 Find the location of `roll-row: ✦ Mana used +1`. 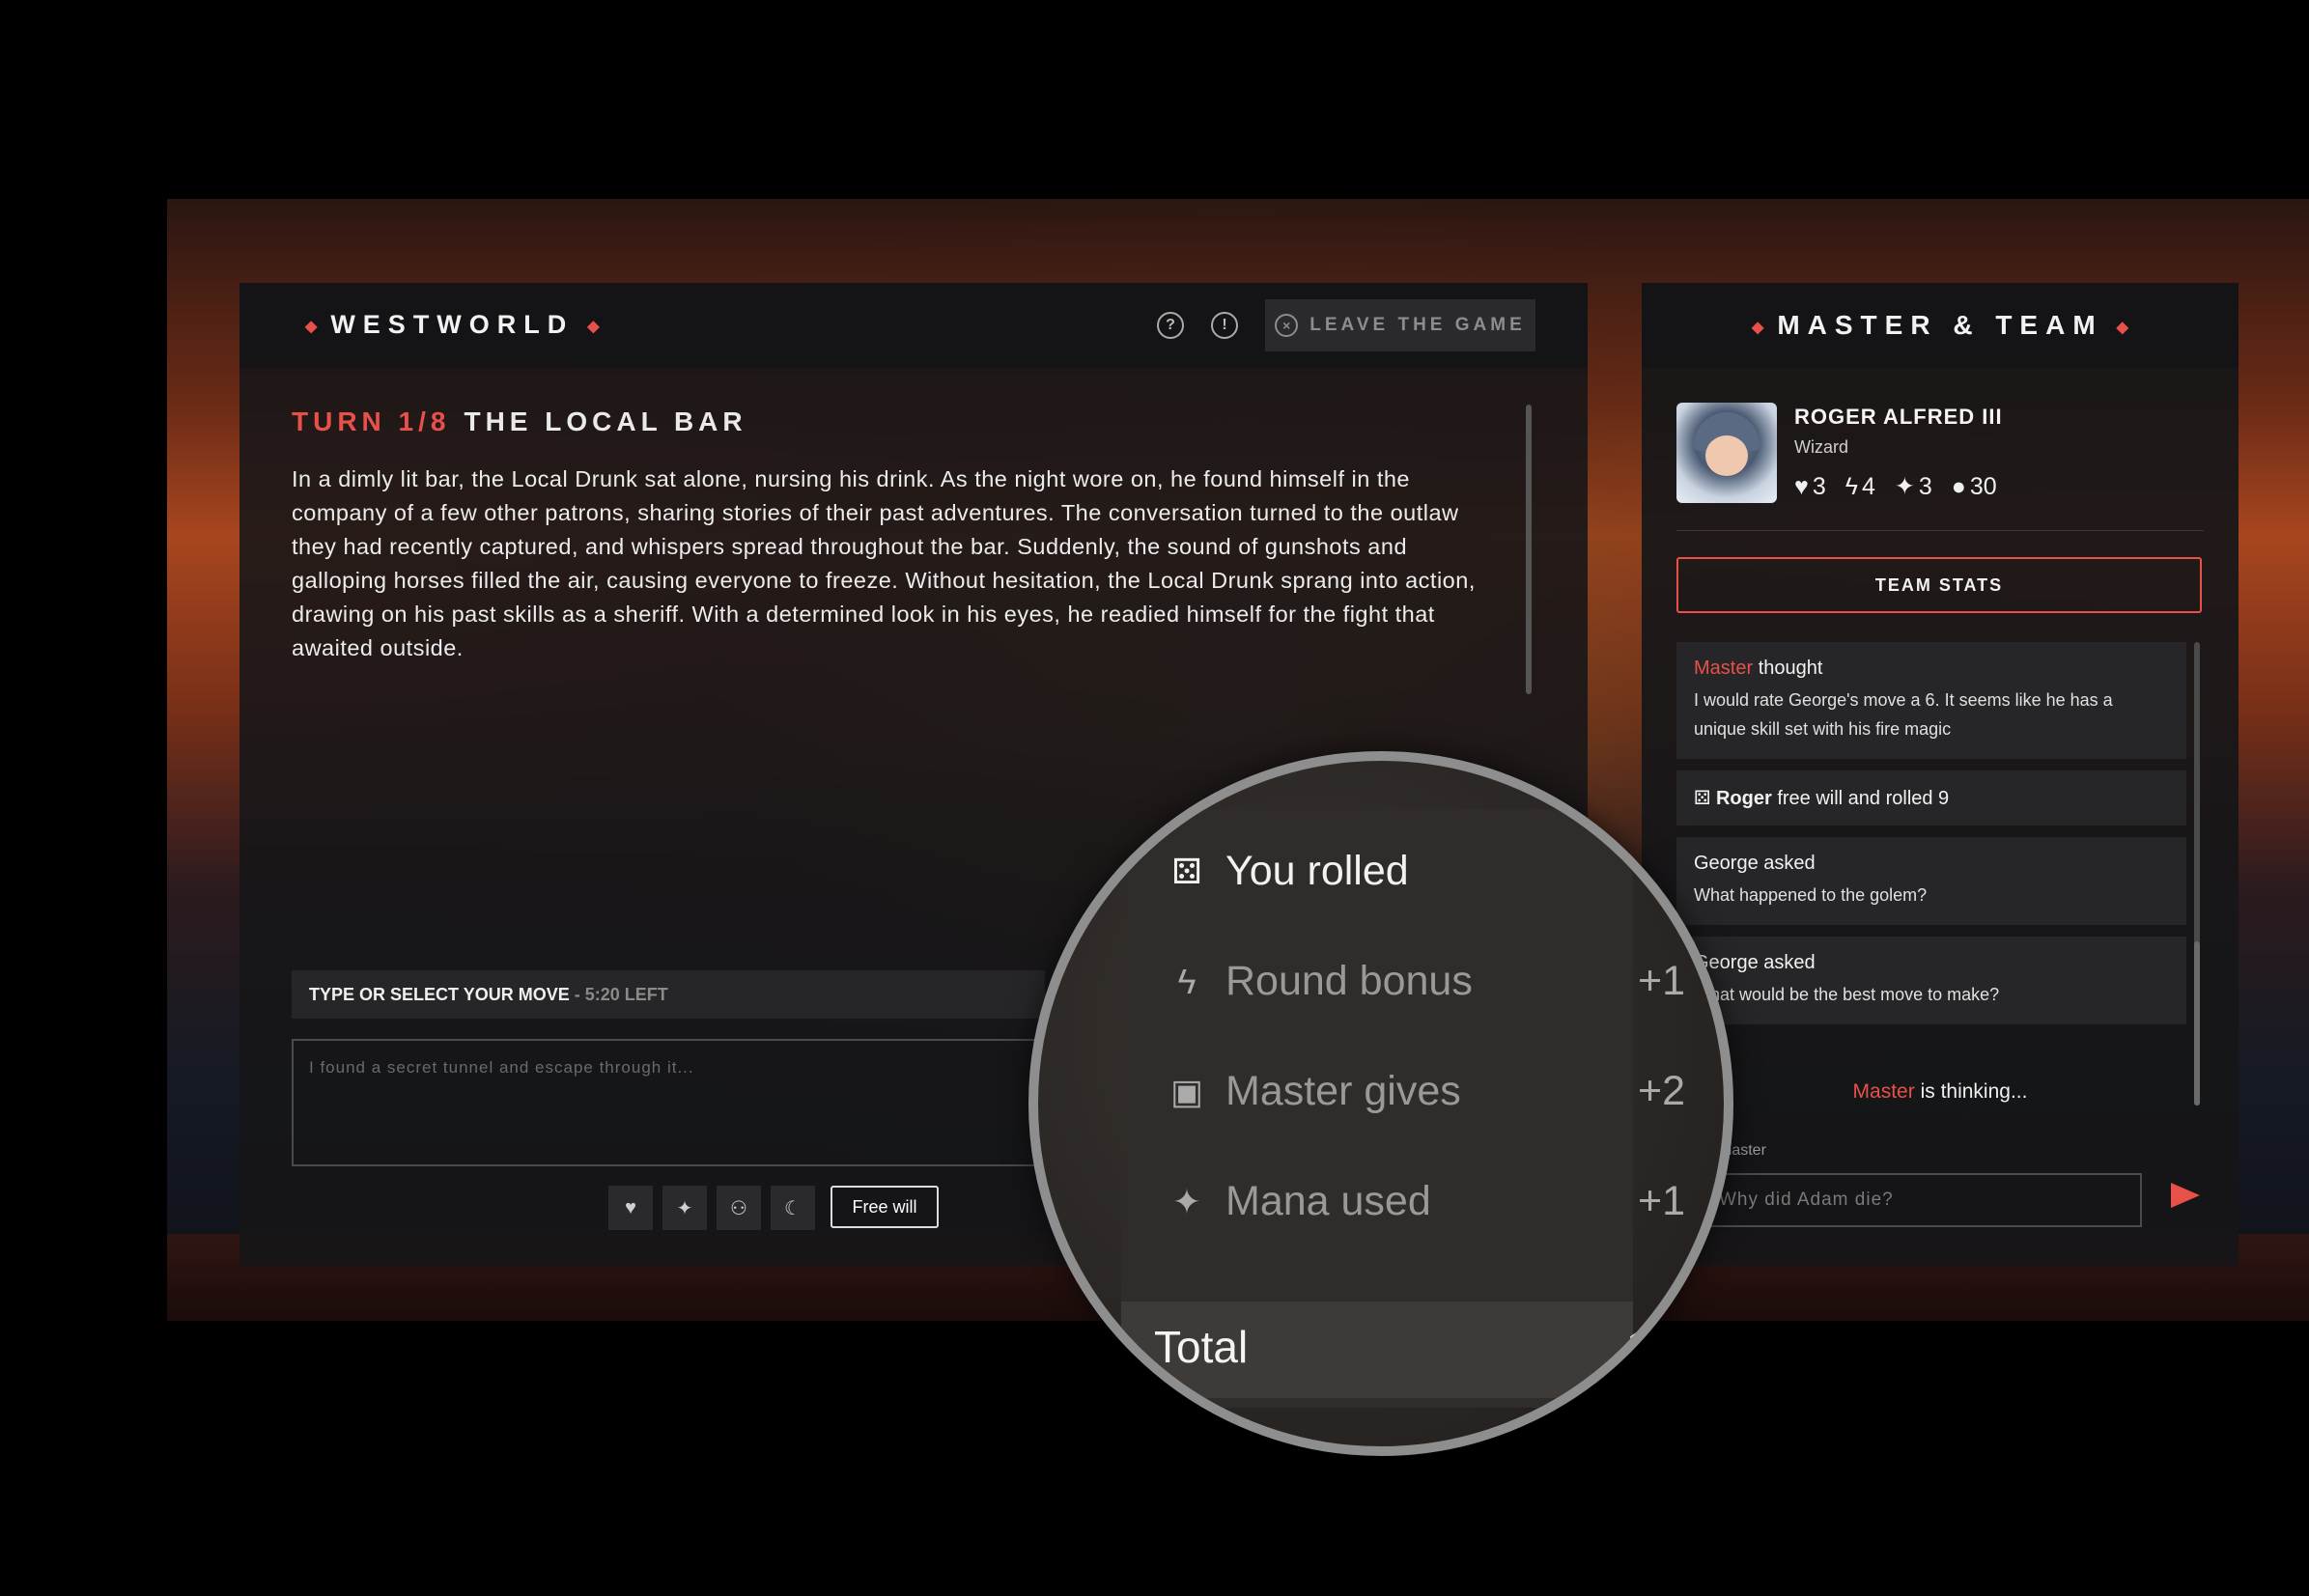

roll-row: ✦ Mana used +1 is located at coordinates (1424, 1202).